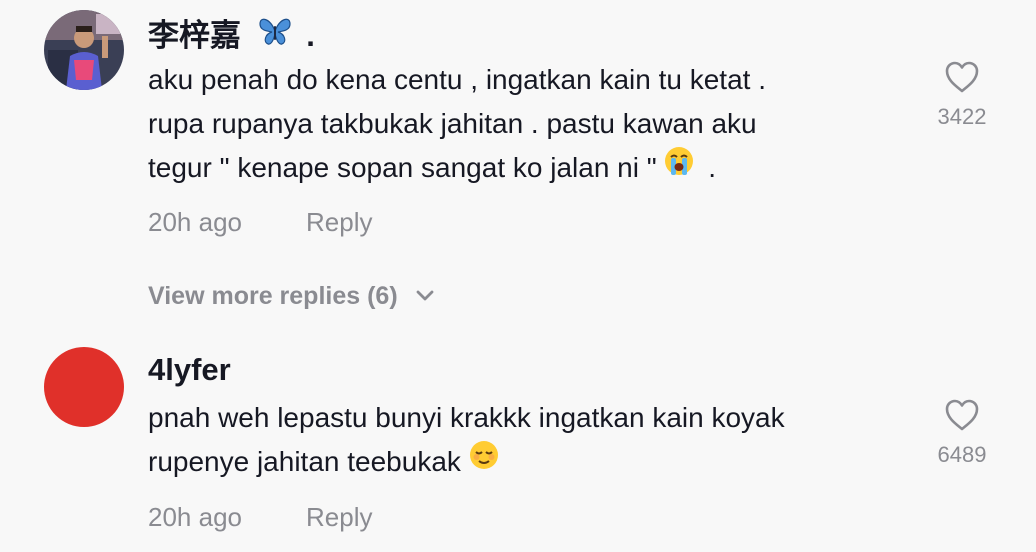  What do you see at coordinates (484, 461) in the screenshot?
I see `relieved-face-icon` at bounding box center [484, 461].